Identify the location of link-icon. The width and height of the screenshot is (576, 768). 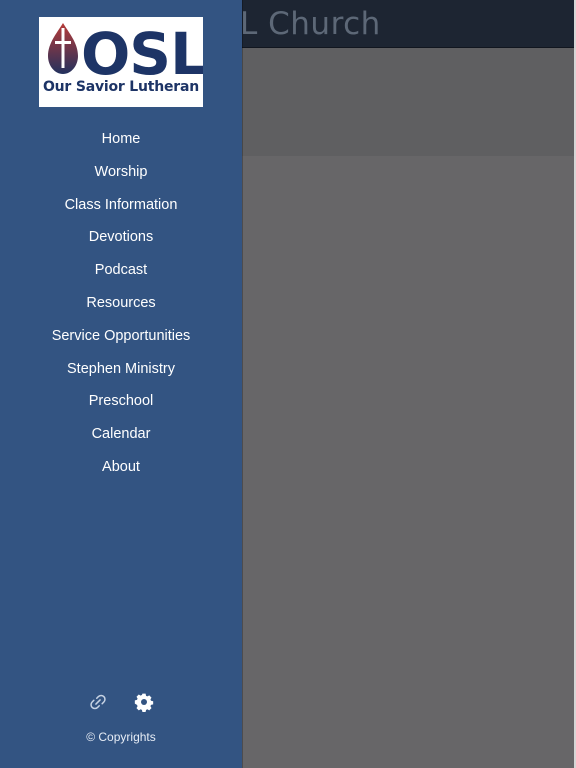
(98, 702).